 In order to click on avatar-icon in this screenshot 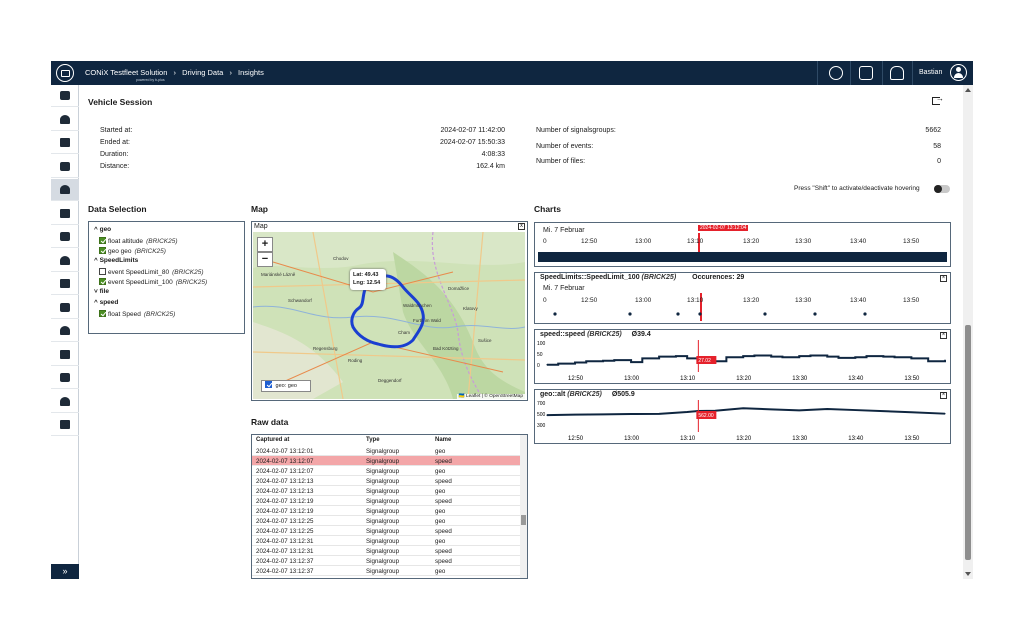, I will do `click(958, 72)`.